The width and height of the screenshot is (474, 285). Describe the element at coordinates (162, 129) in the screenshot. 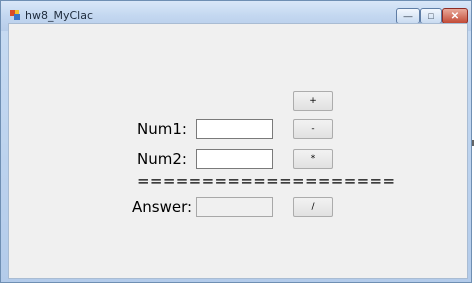

I see `num1-label: Num1:` at that location.